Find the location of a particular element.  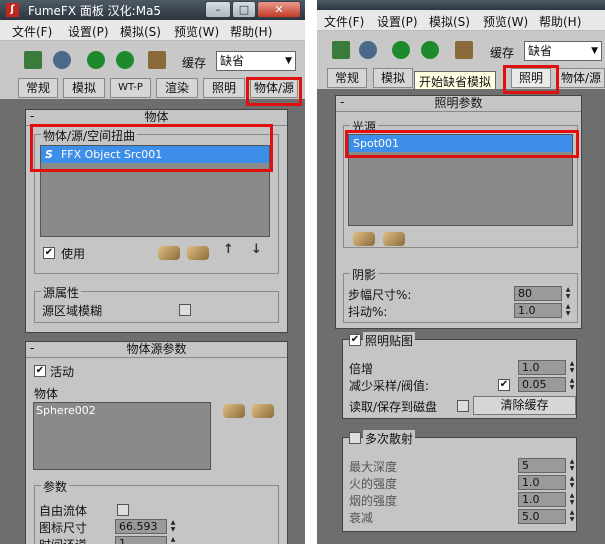

move-up-icon: ↑ is located at coordinates (228, 249).